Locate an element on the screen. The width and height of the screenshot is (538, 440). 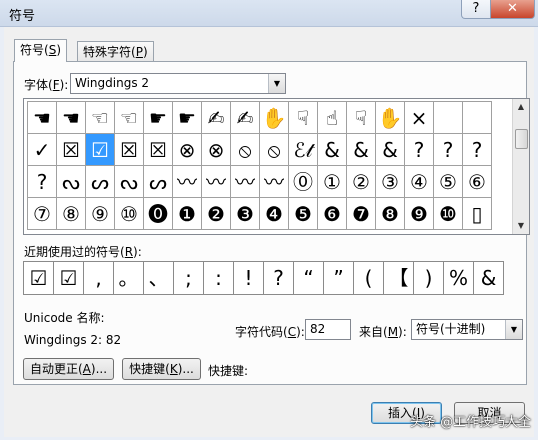
from-select: 符号(十进制) ▼ is located at coordinates (467, 329).